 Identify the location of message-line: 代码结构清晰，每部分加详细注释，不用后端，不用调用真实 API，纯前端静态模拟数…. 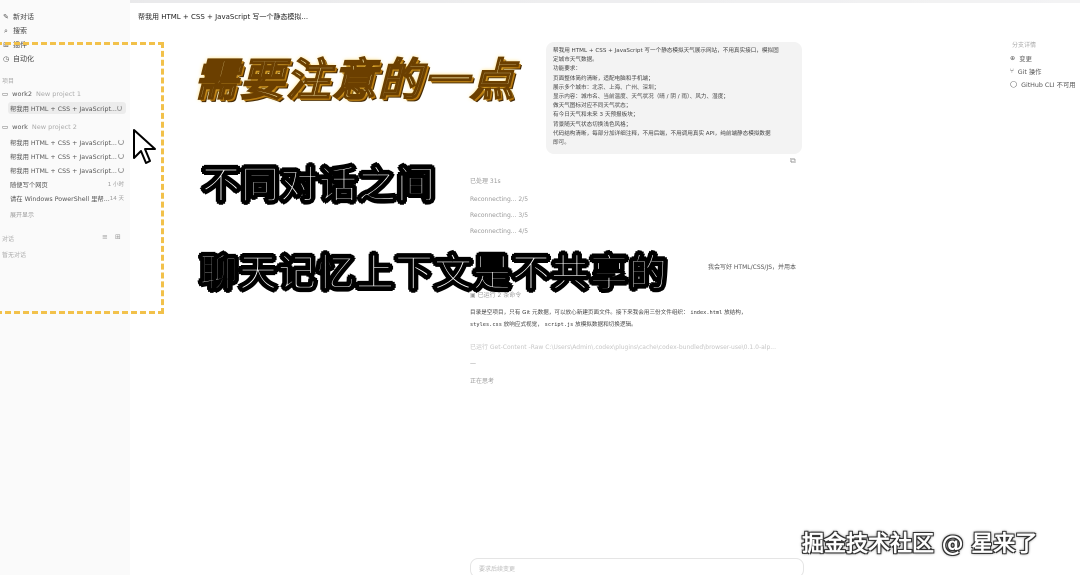
(662, 133).